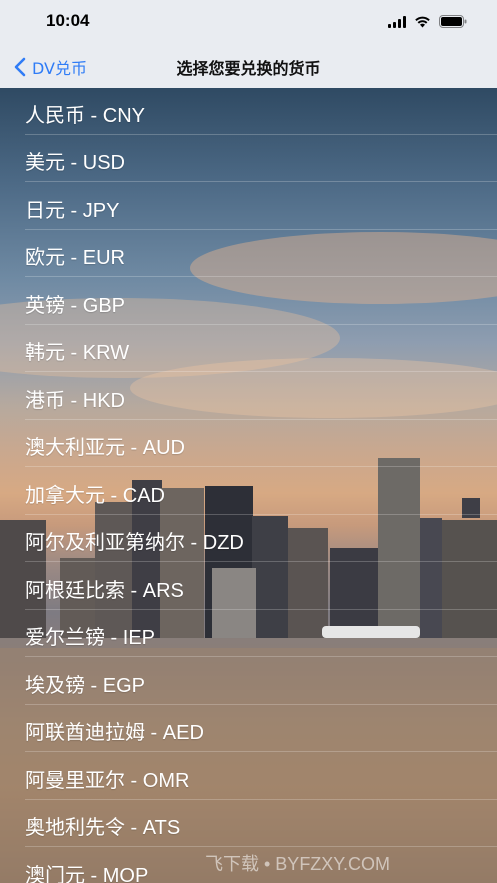 The height and width of the screenshot is (883, 497). I want to click on currency-row-ats: 奥地利先令 - ATS, so click(248, 823).